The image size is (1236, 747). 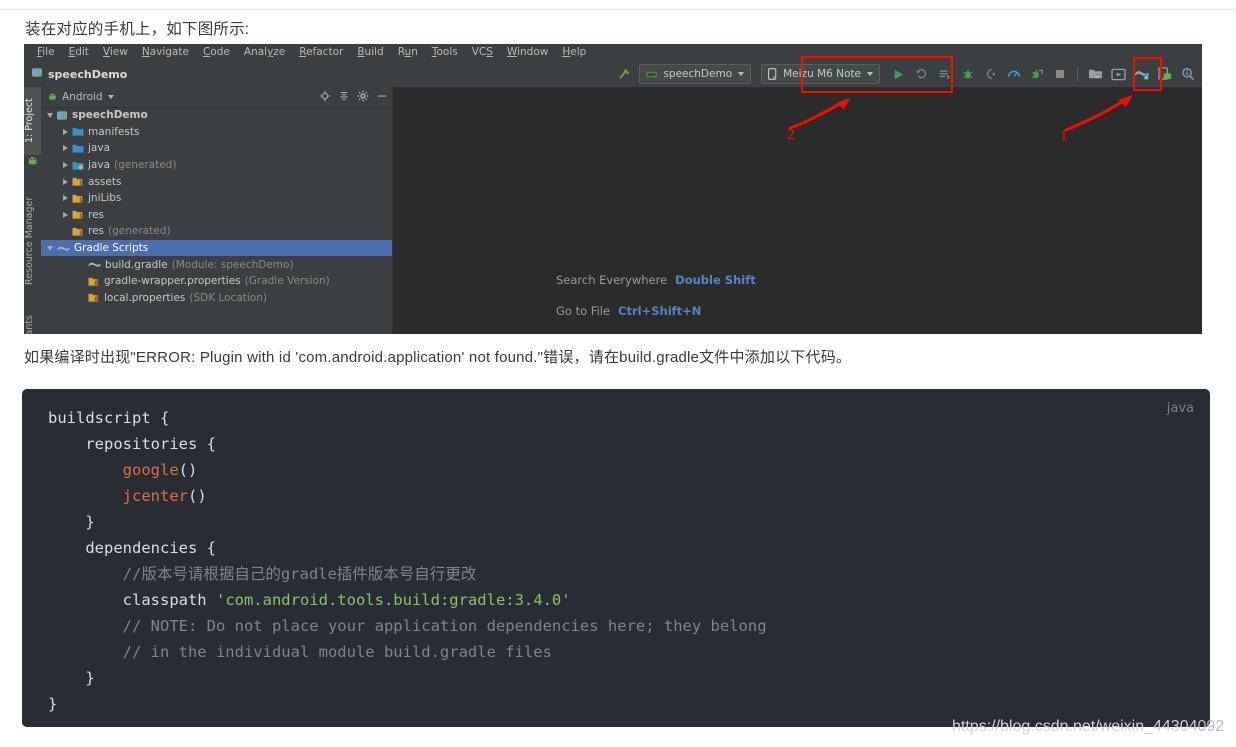 I want to click on apply-changes-icon, so click(x=921, y=74).